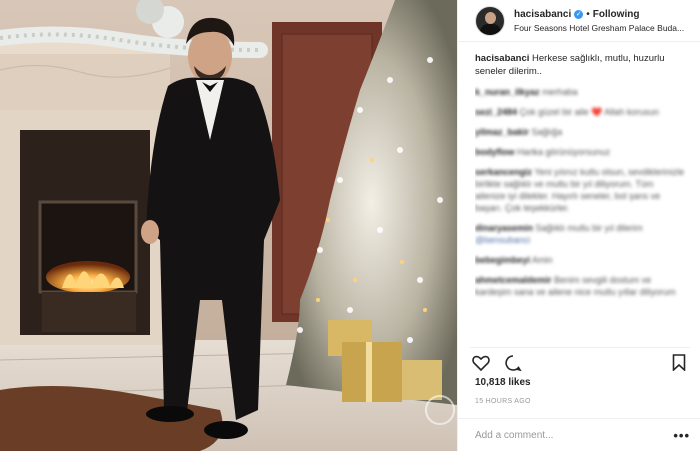  Describe the element at coordinates (495, 152) in the screenshot. I see `comment-username: bodyflow` at that location.